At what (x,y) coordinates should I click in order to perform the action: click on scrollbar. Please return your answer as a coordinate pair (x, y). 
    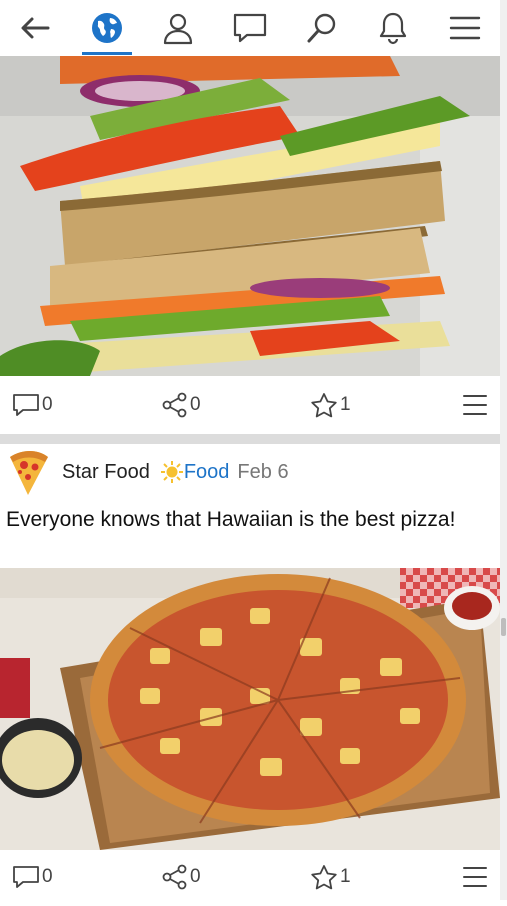
    Looking at the image, I should click on (503, 450).